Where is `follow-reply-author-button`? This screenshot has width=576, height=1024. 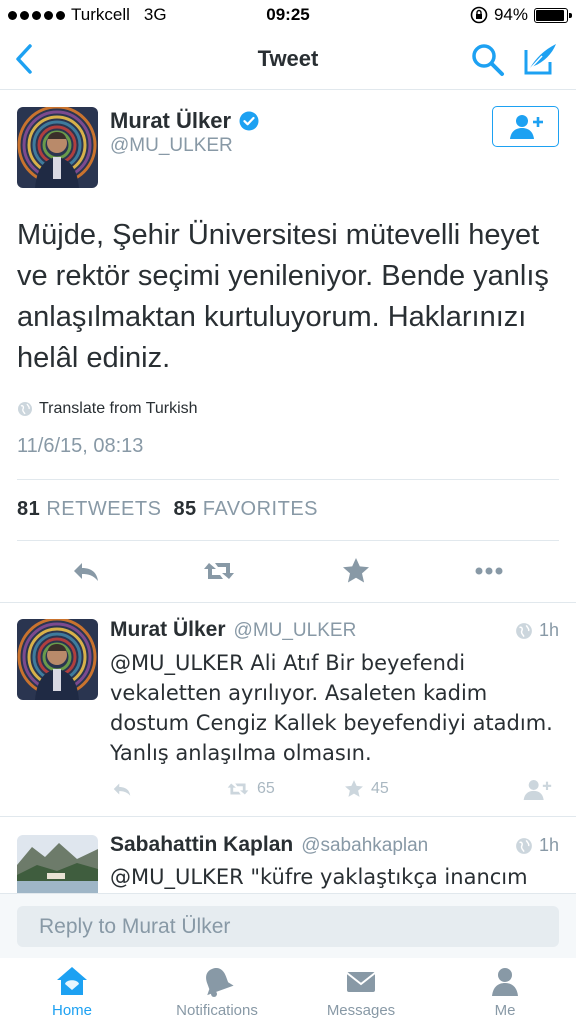 follow-reply-author-button is located at coordinates (537, 790).